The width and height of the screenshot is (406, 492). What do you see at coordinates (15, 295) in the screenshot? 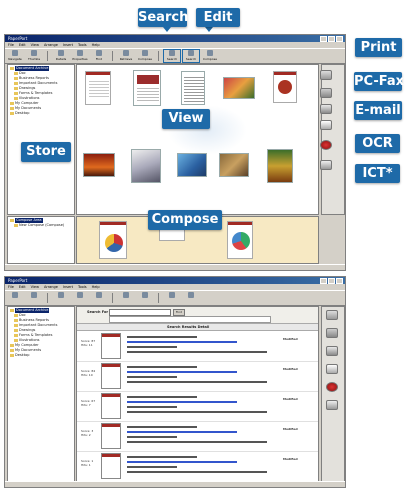
I see `navigate-icon` at bounding box center [15, 295].